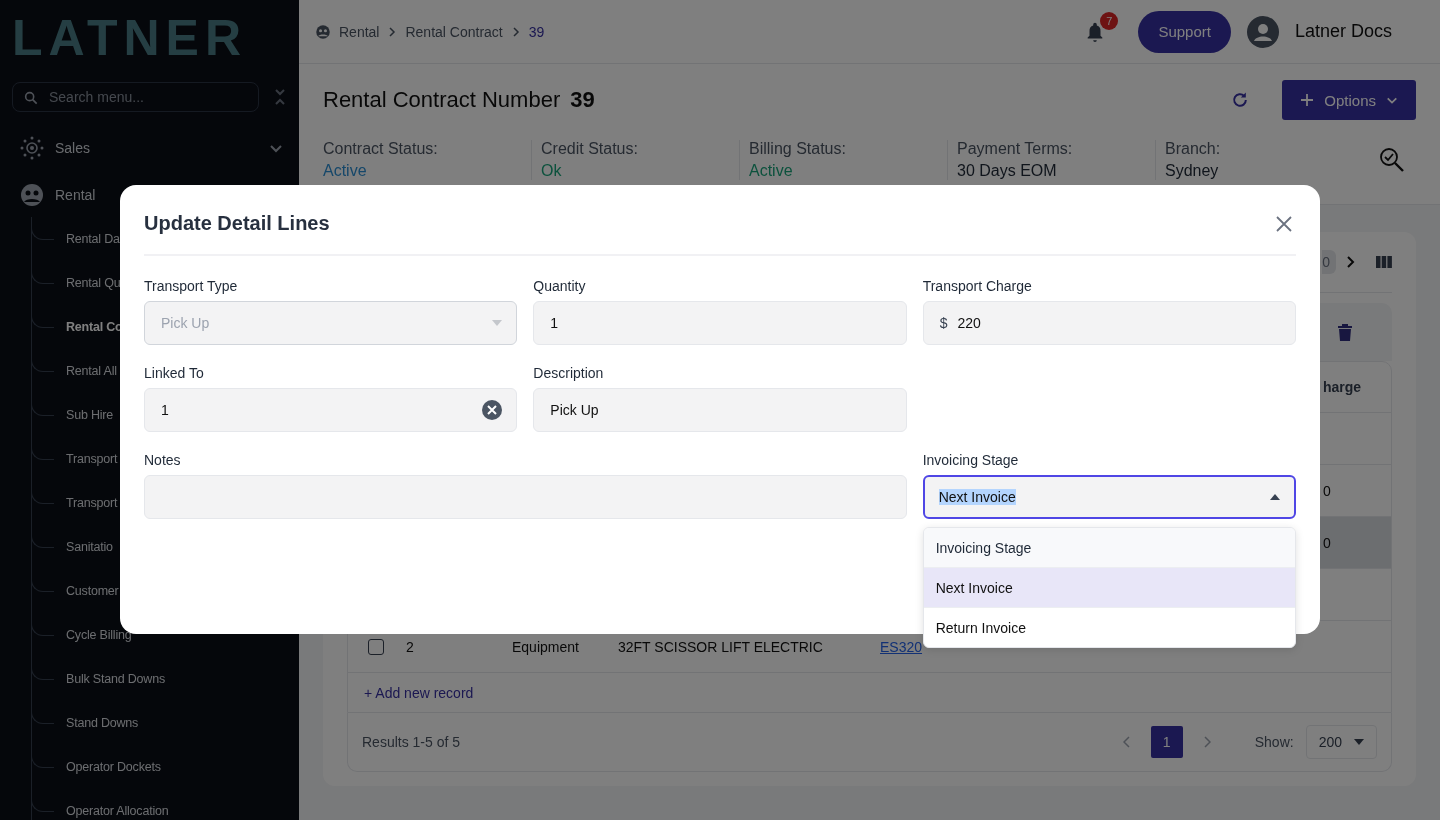 Image resolution: width=1440 pixels, height=820 pixels. Describe the element at coordinates (1109, 548) in the screenshot. I see `dropdown-option: Invoicing Stage` at that location.